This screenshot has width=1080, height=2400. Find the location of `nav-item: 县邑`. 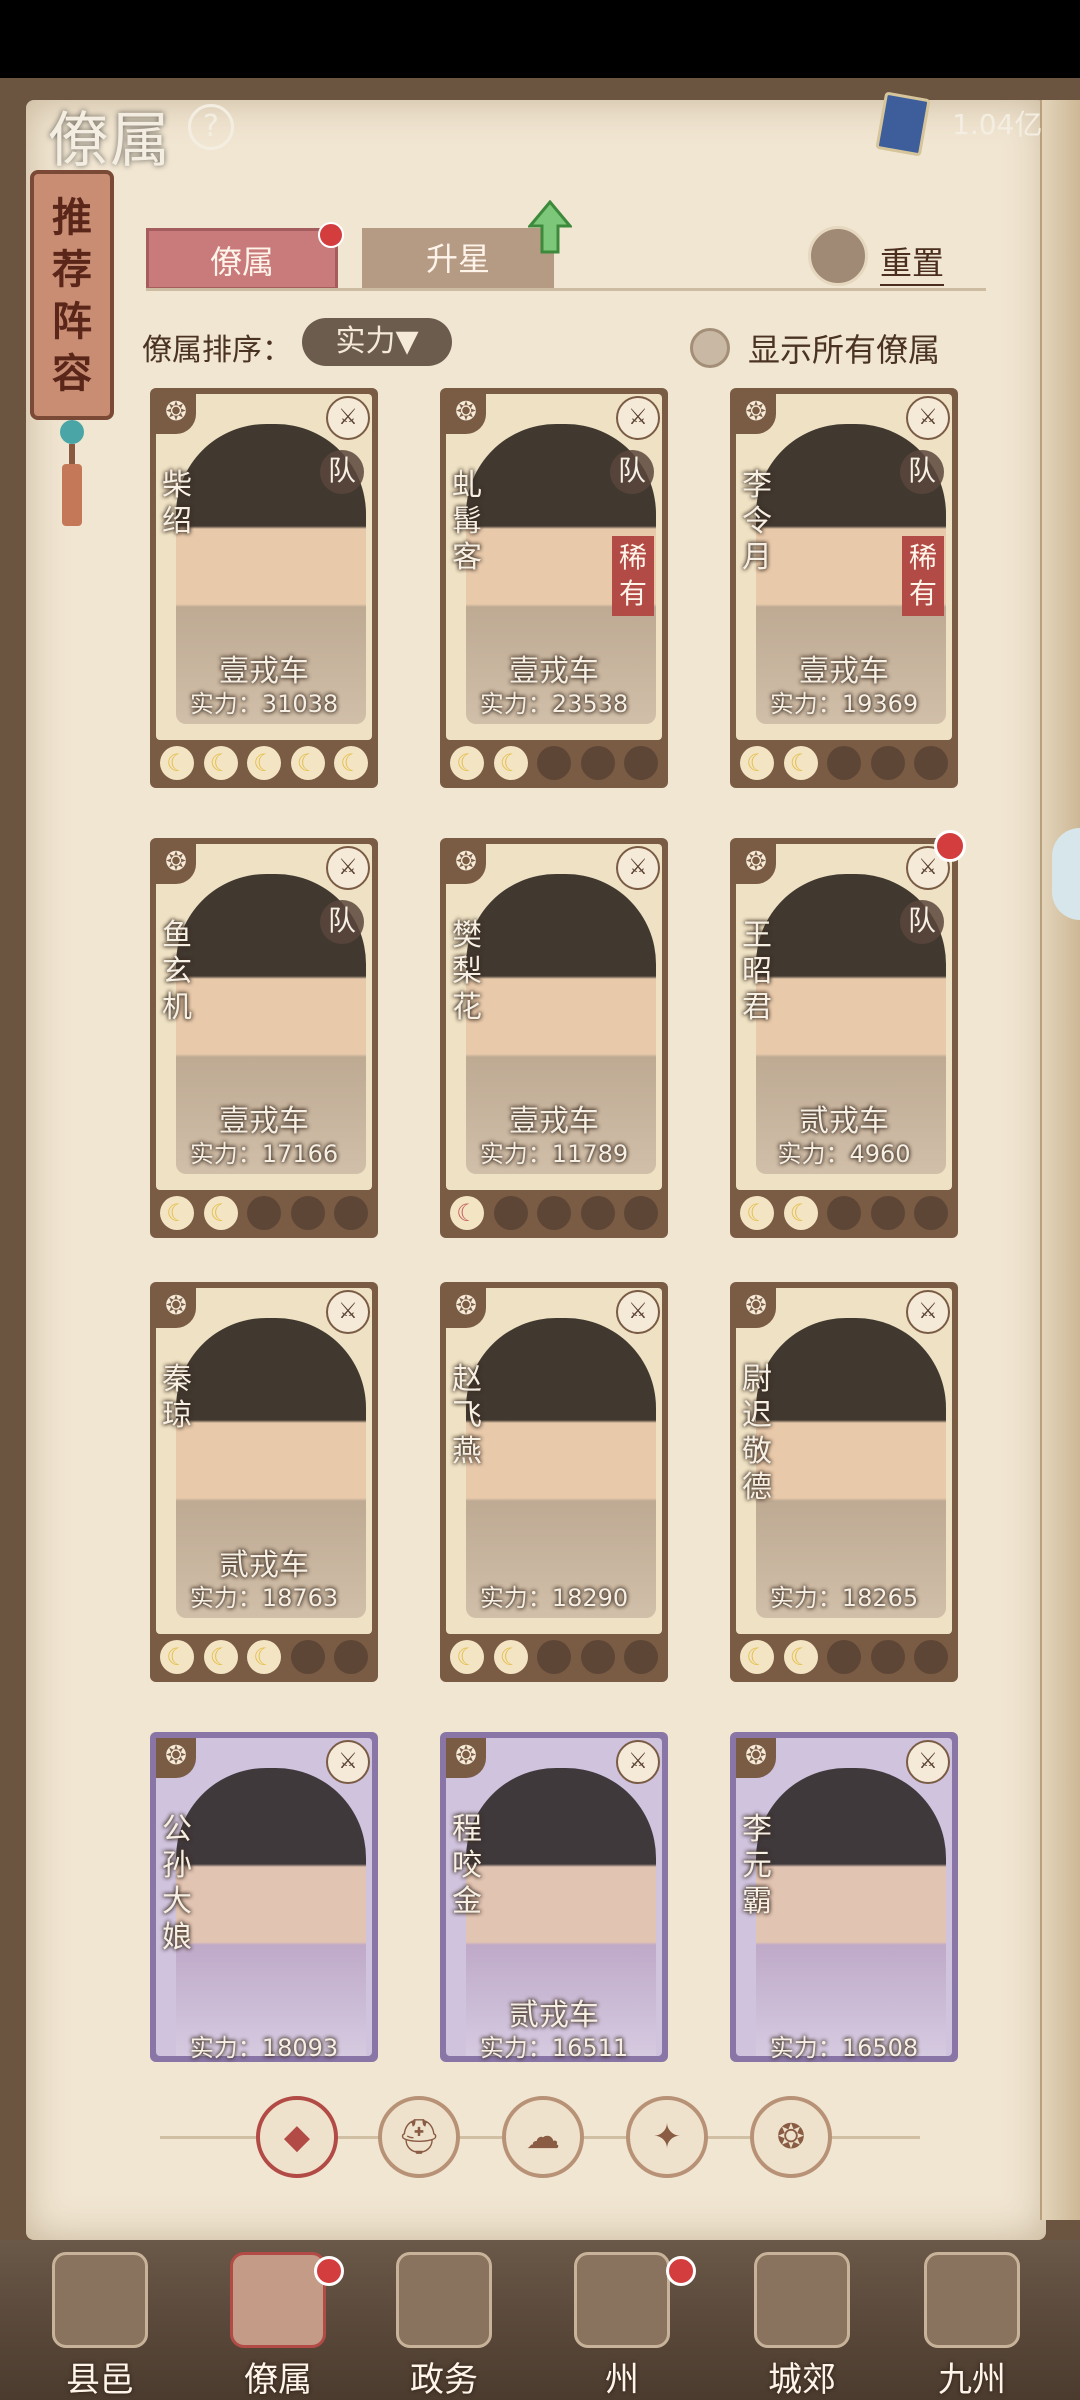

nav-item: 县邑 is located at coordinates (100, 2326).